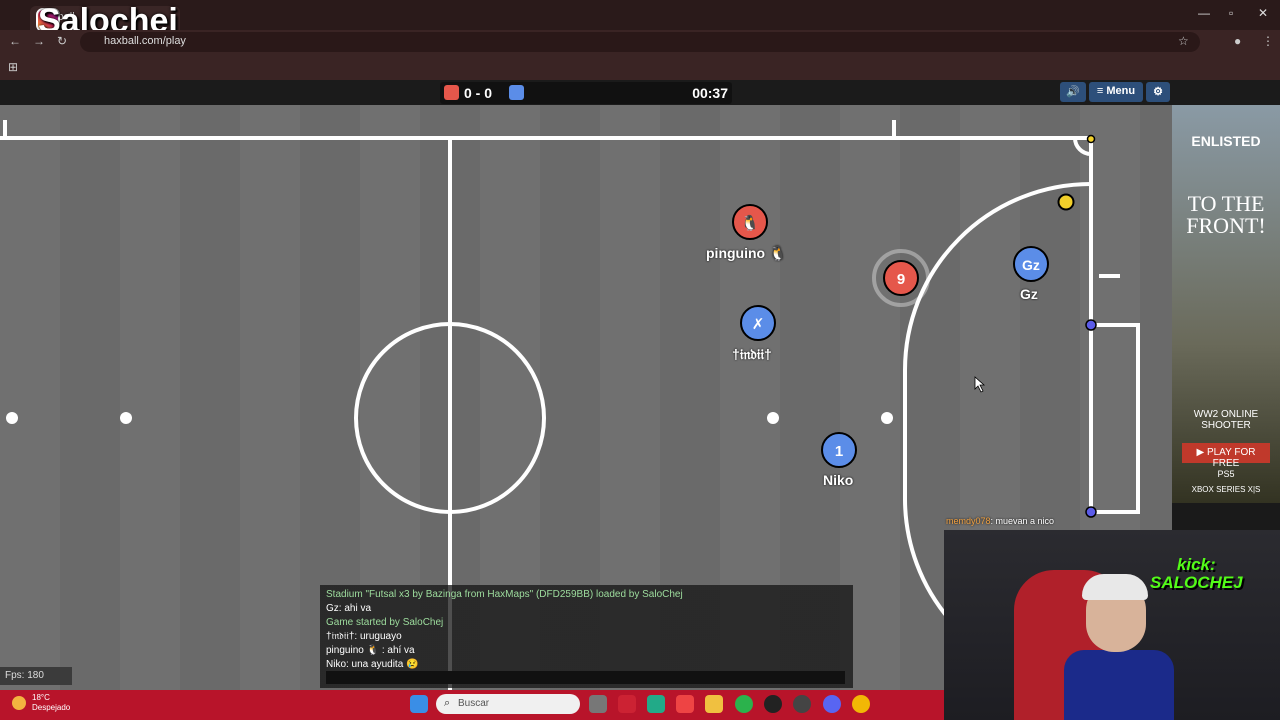  I want to click on ad-headline: TO THE FRONT!, so click(1226, 214).